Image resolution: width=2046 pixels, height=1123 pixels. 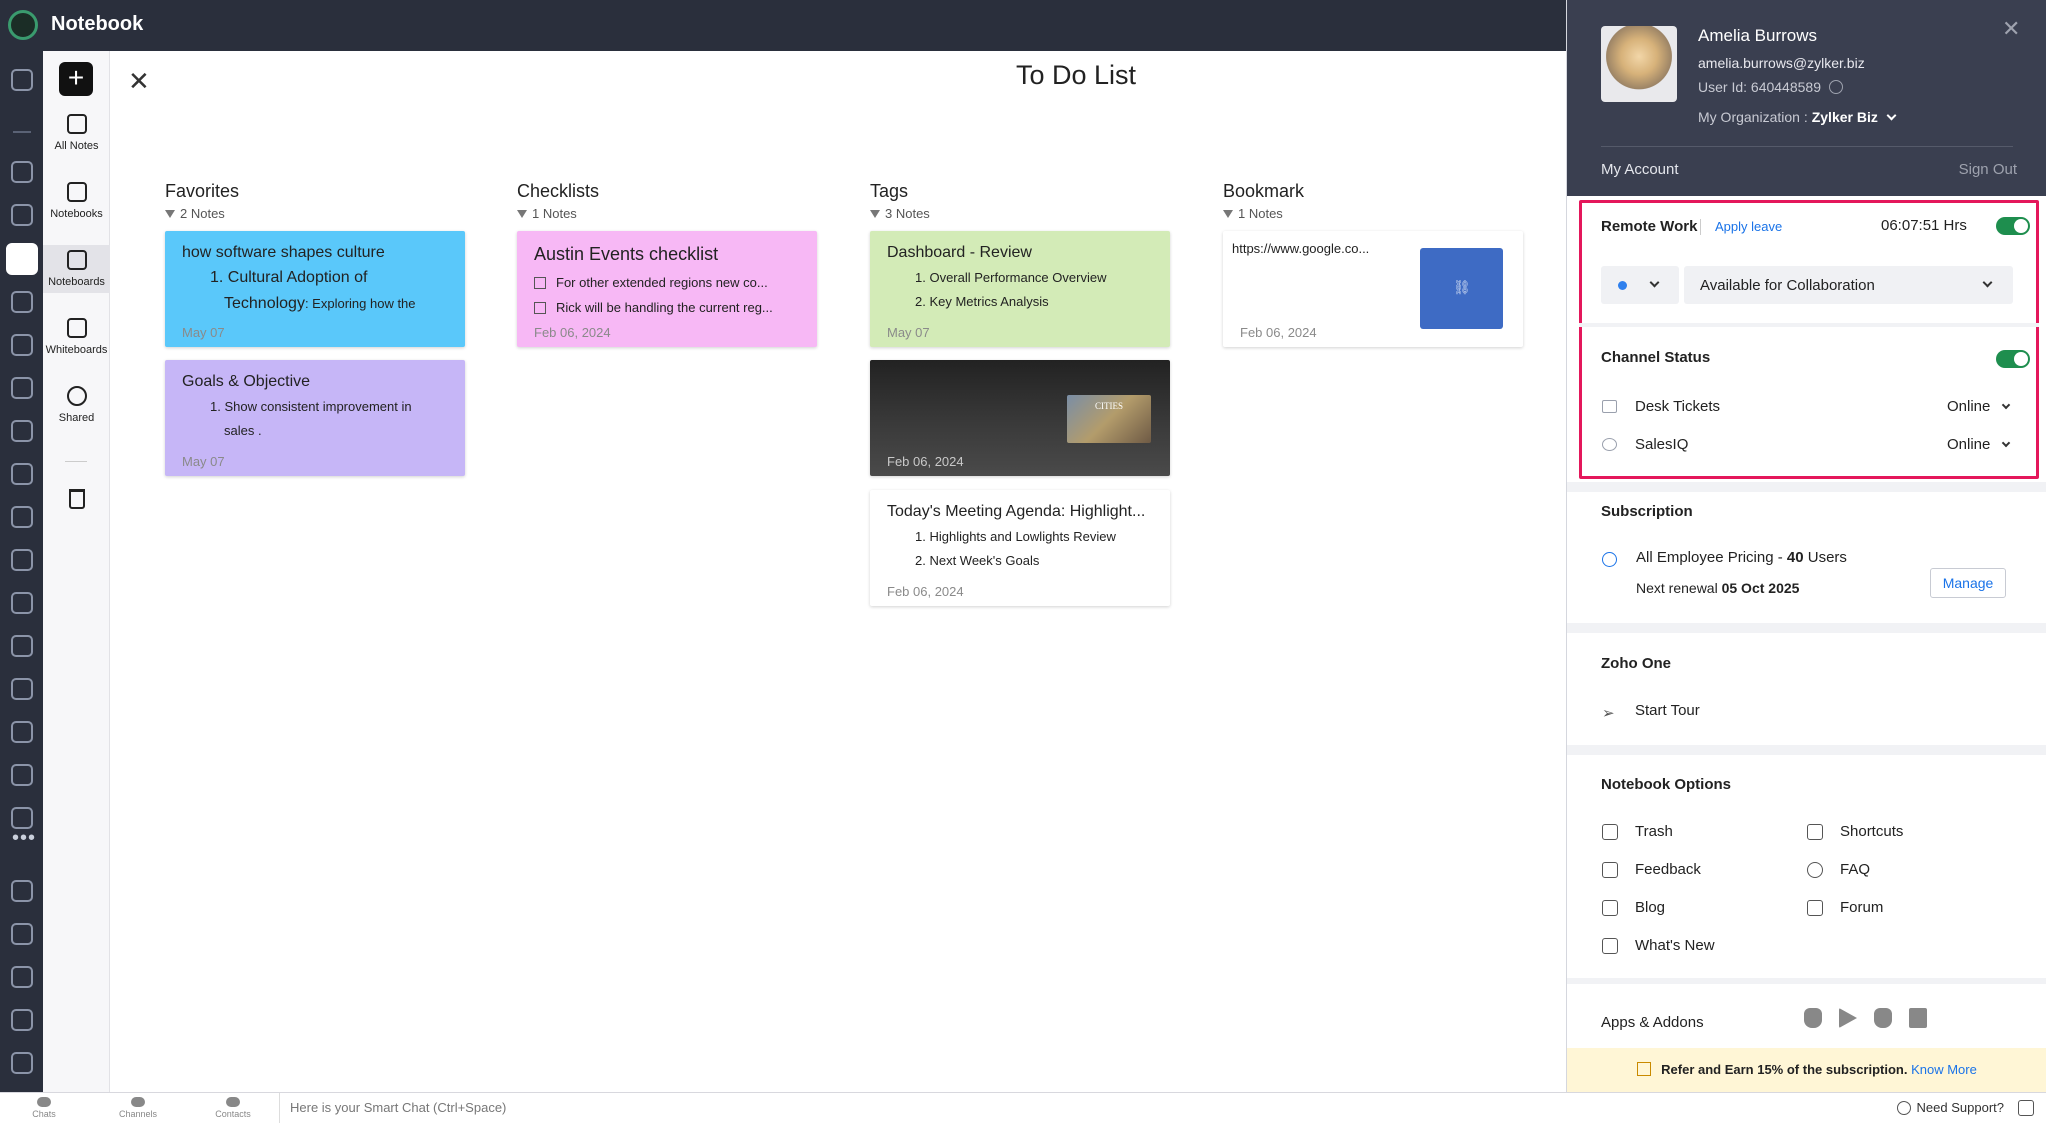 What do you see at coordinates (1848, 1018) in the screenshot?
I see `google-play-icon` at bounding box center [1848, 1018].